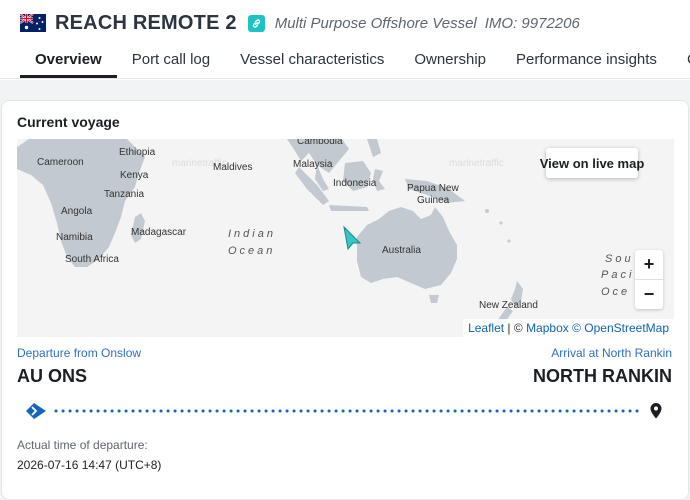 This screenshot has width=690, height=500. Describe the element at coordinates (346, 411) in the screenshot. I see `voyage-progress` at that location.